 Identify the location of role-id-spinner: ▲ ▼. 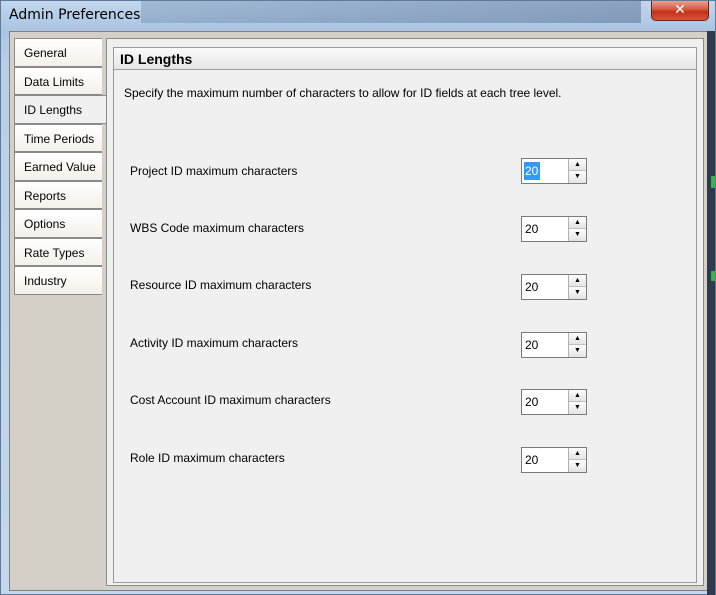
(554, 460).